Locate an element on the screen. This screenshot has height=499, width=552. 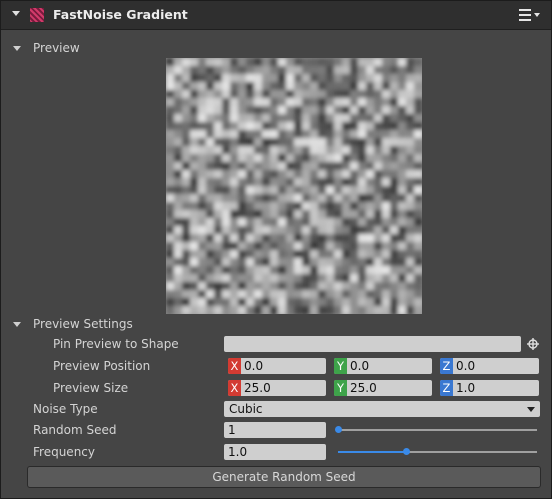
preview-expand-icon is located at coordinates (17, 48).